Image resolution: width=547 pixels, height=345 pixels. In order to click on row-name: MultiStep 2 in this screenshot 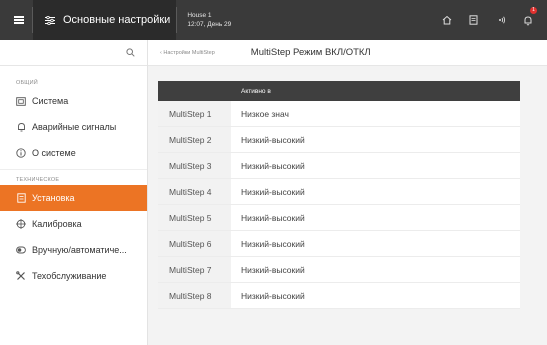, I will do `click(194, 139)`.